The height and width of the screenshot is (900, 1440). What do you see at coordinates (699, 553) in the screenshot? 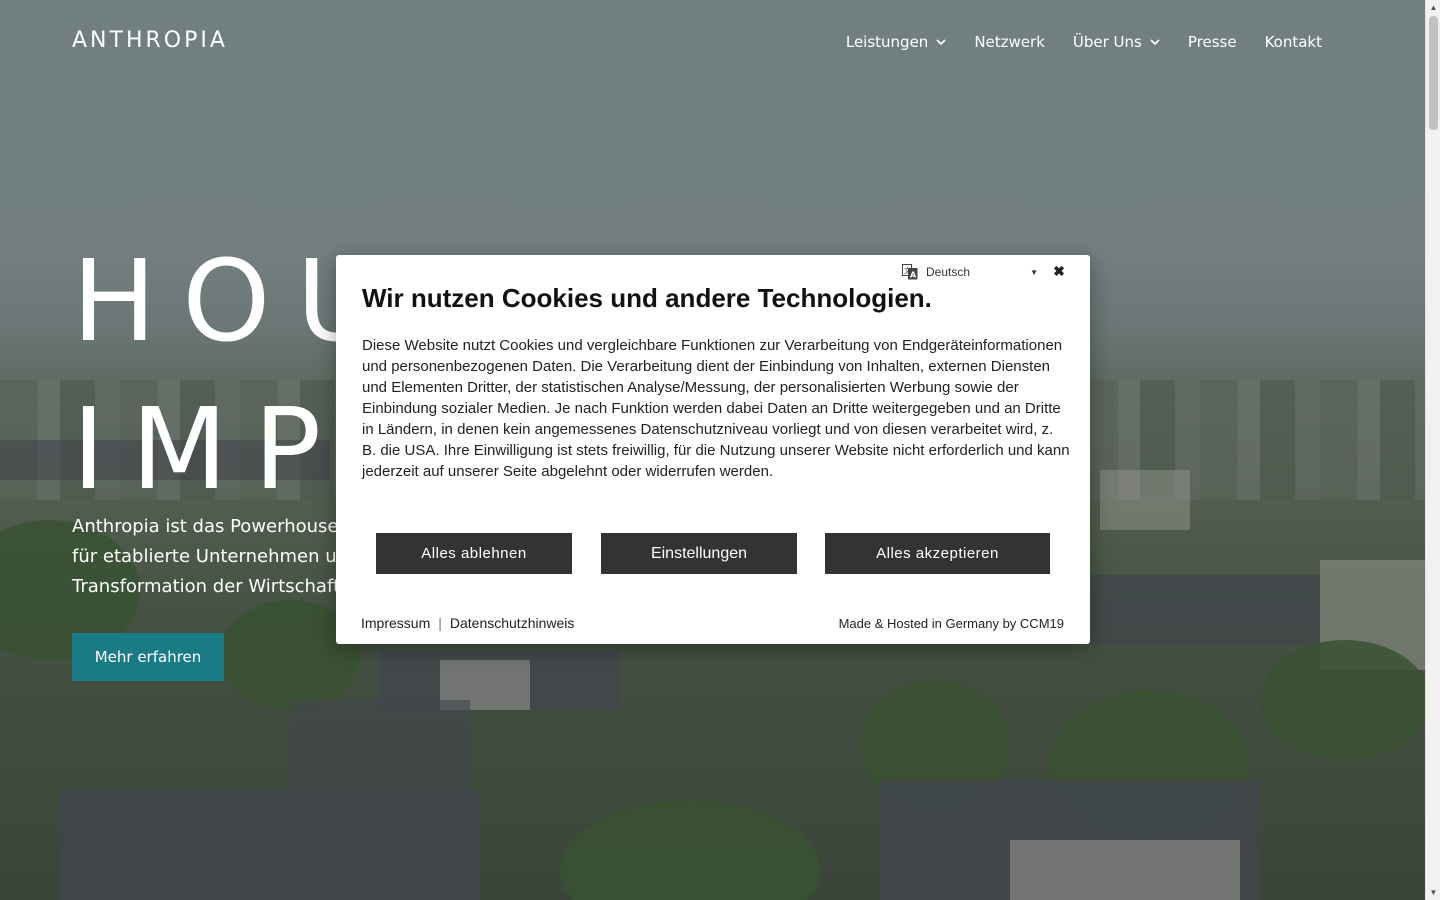
I see `settings-button: Einstellungen` at bounding box center [699, 553].